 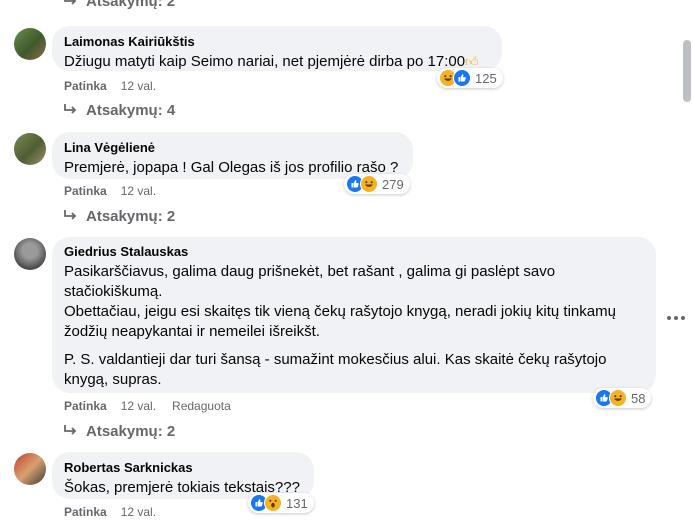 I want to click on comment-meta: Patinka 12 val. Redaguota, so click(x=147, y=406).